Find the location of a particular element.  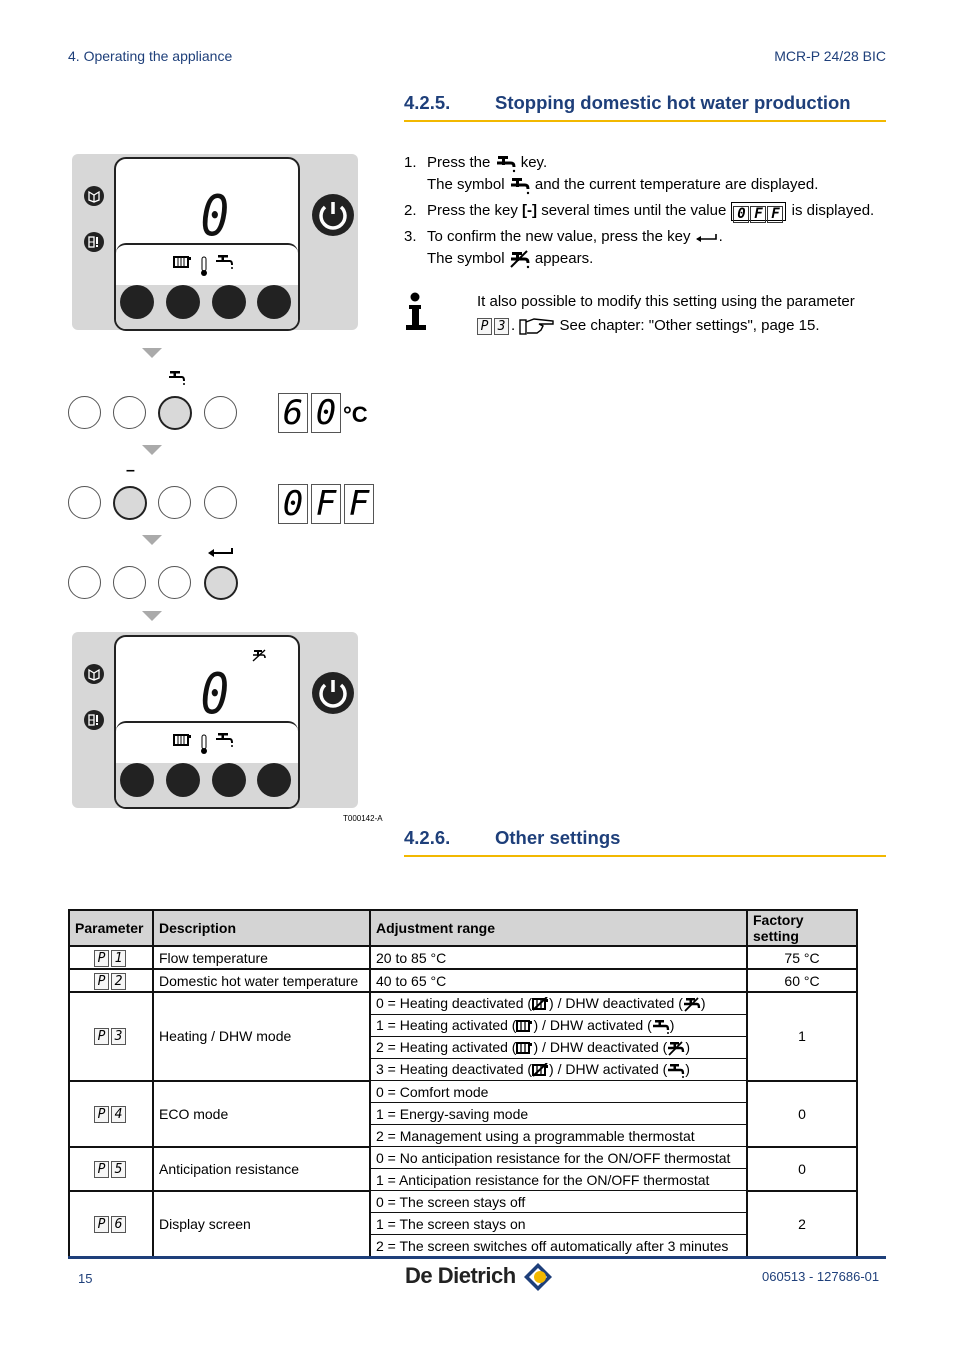

cross-reference-link: See chapter: "Other settings", page 15. is located at coordinates (690, 325).